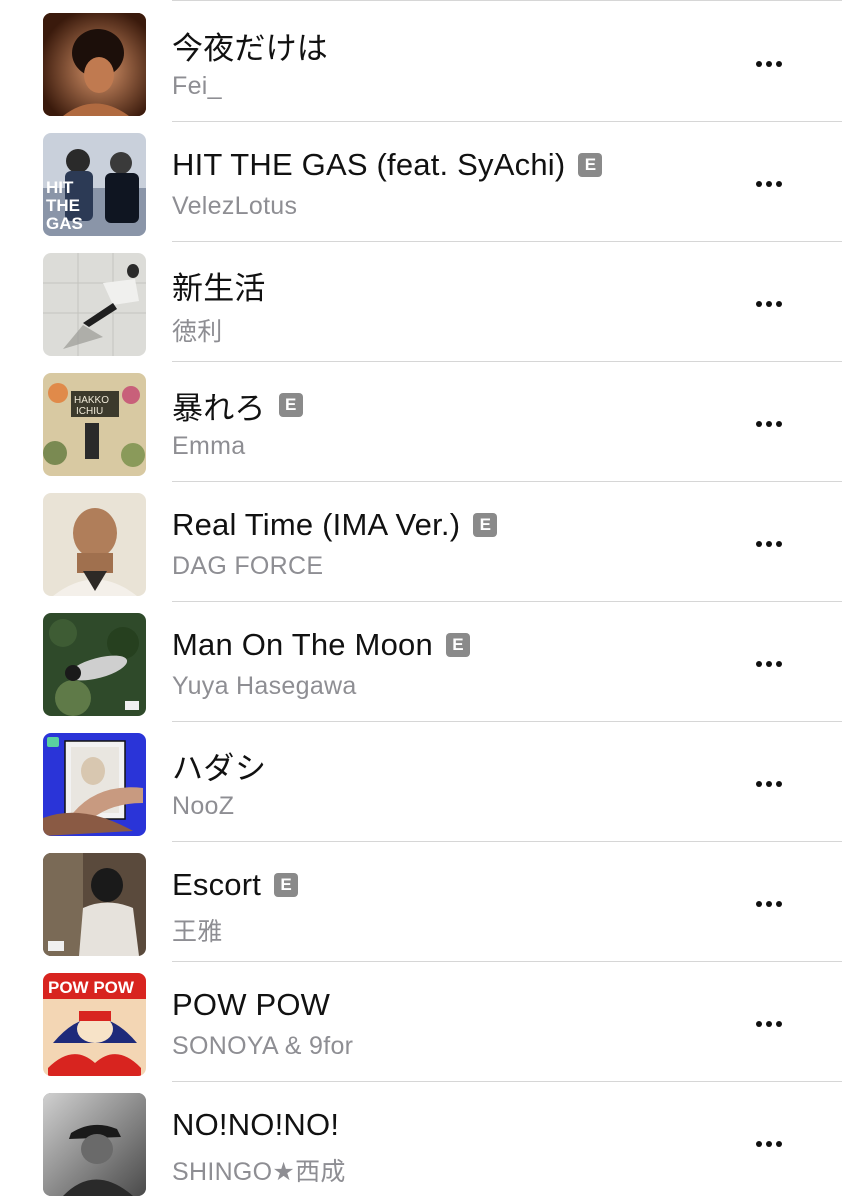  Describe the element at coordinates (421, 302) in the screenshot. I see `track-row: 新生活 徳利` at that location.